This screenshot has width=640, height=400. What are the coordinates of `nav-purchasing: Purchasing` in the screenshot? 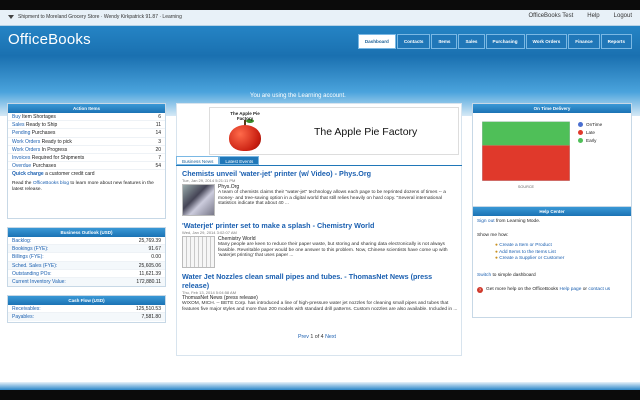 It's located at (505, 41).